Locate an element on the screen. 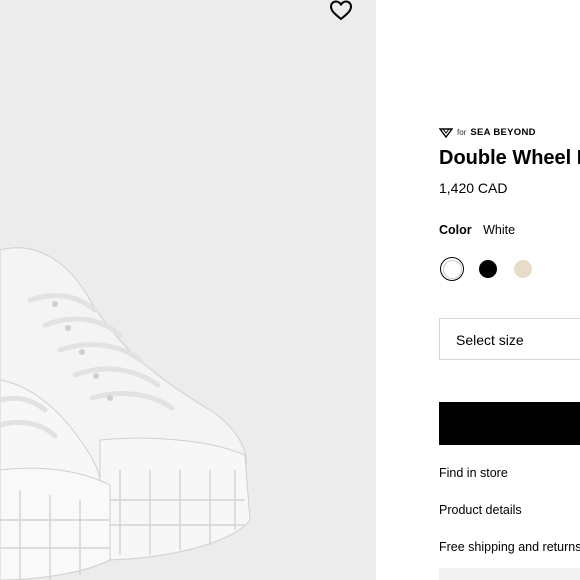 Image resolution: width=580 pixels, height=580 pixels. product-price: 1,420 CAD is located at coordinates (473, 188).